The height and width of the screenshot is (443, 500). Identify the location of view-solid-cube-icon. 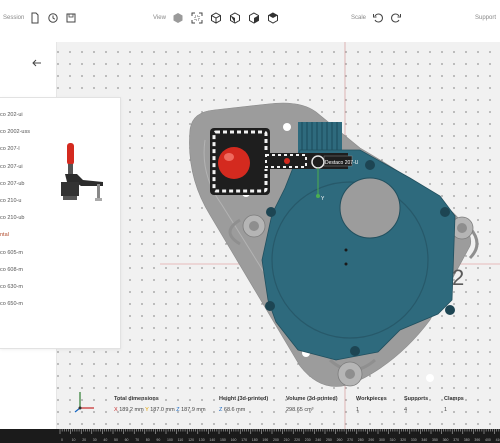
(178, 18).